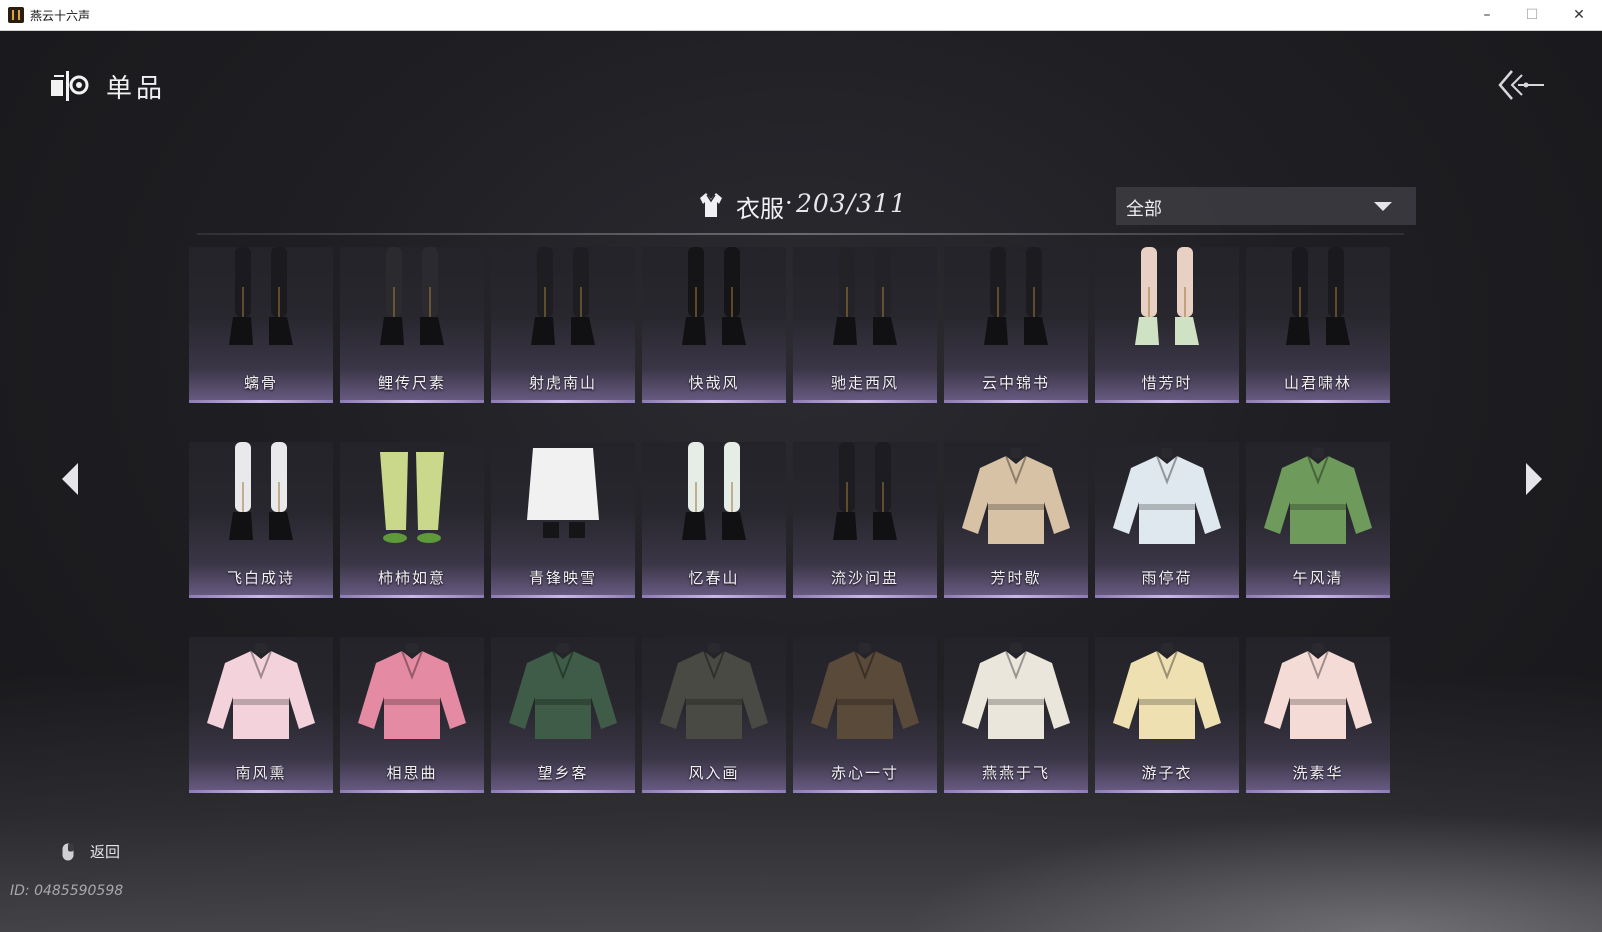 This screenshot has width=1602, height=932. Describe the element at coordinates (260, 578) in the screenshot. I see `item-name: 飞白成诗` at that location.